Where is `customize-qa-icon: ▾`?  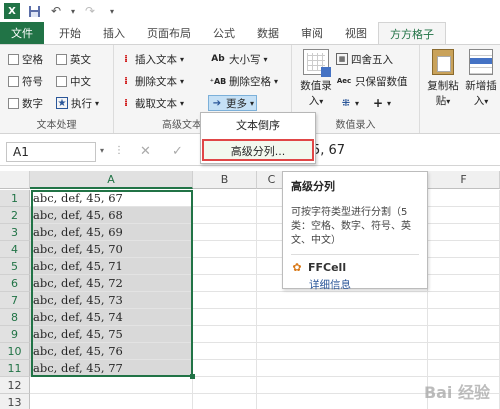
customize-qa-icon: ▾ is located at coordinates (112, 11).